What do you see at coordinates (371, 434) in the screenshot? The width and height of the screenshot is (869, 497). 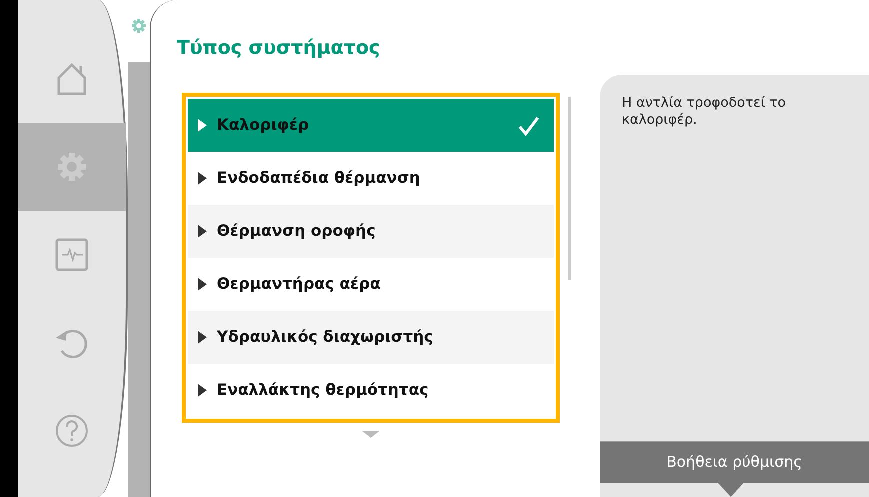 I see `down-arrow-icon` at bounding box center [371, 434].